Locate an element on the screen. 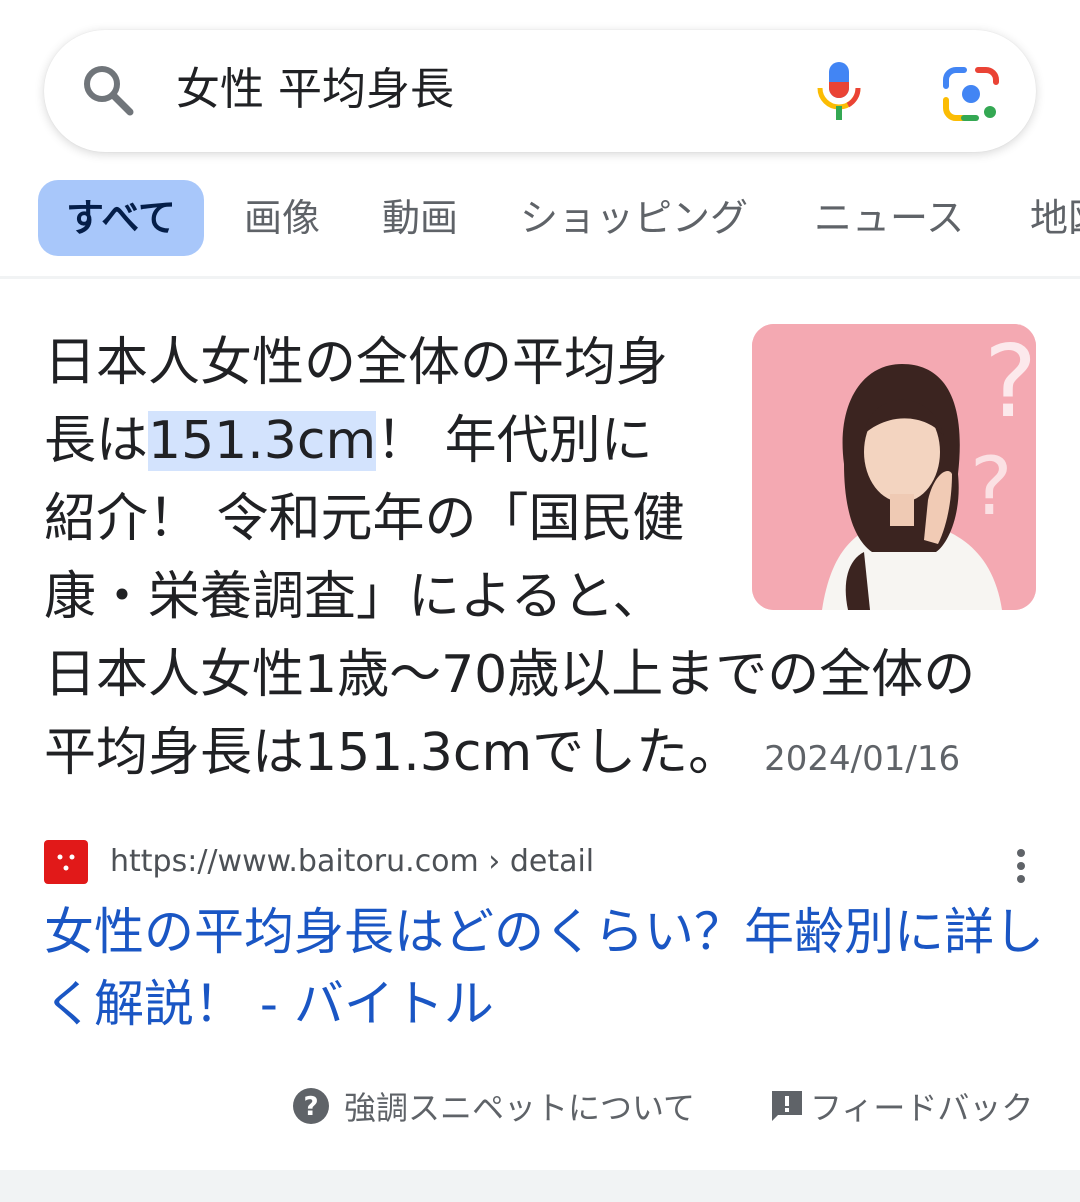 This screenshot has width=1080, height=1202. tab-maps: 地図 is located at coordinates (1055, 218).